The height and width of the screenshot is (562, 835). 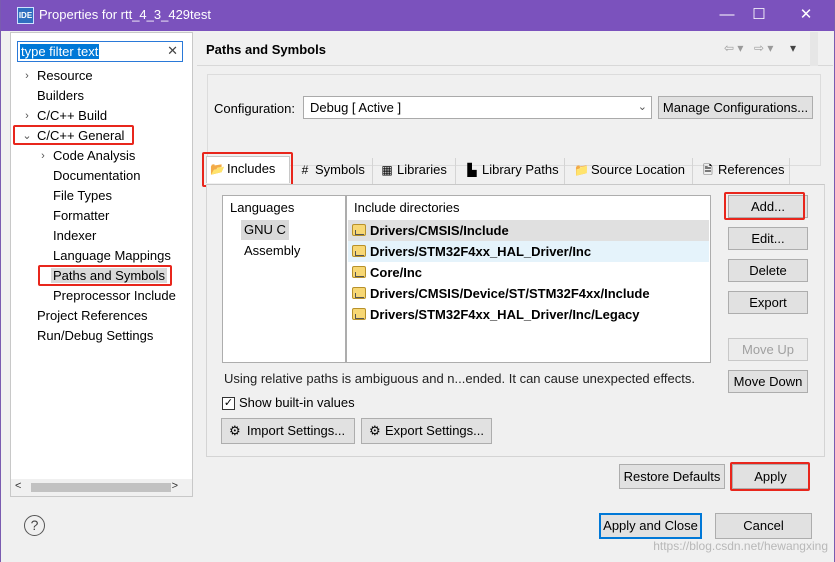 What do you see at coordinates (375, 430) in the screenshot?
I see `export-icon: ⚙` at bounding box center [375, 430].